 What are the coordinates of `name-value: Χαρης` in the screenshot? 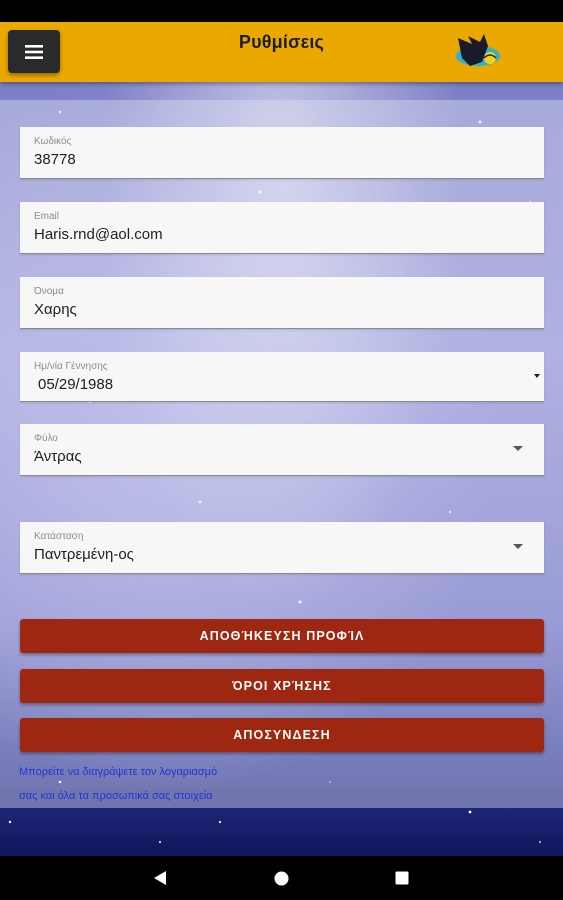 It's located at (55, 309).